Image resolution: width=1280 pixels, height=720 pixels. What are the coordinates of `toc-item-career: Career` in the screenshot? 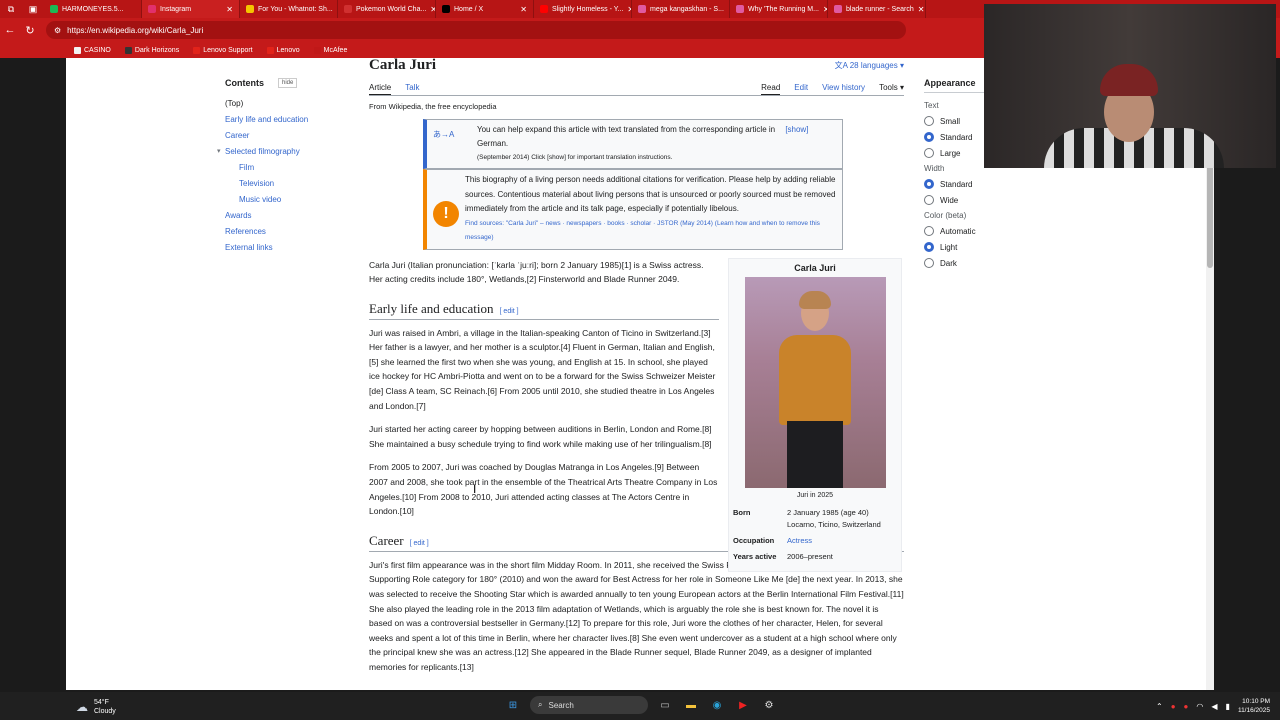 It's located at (295, 136).